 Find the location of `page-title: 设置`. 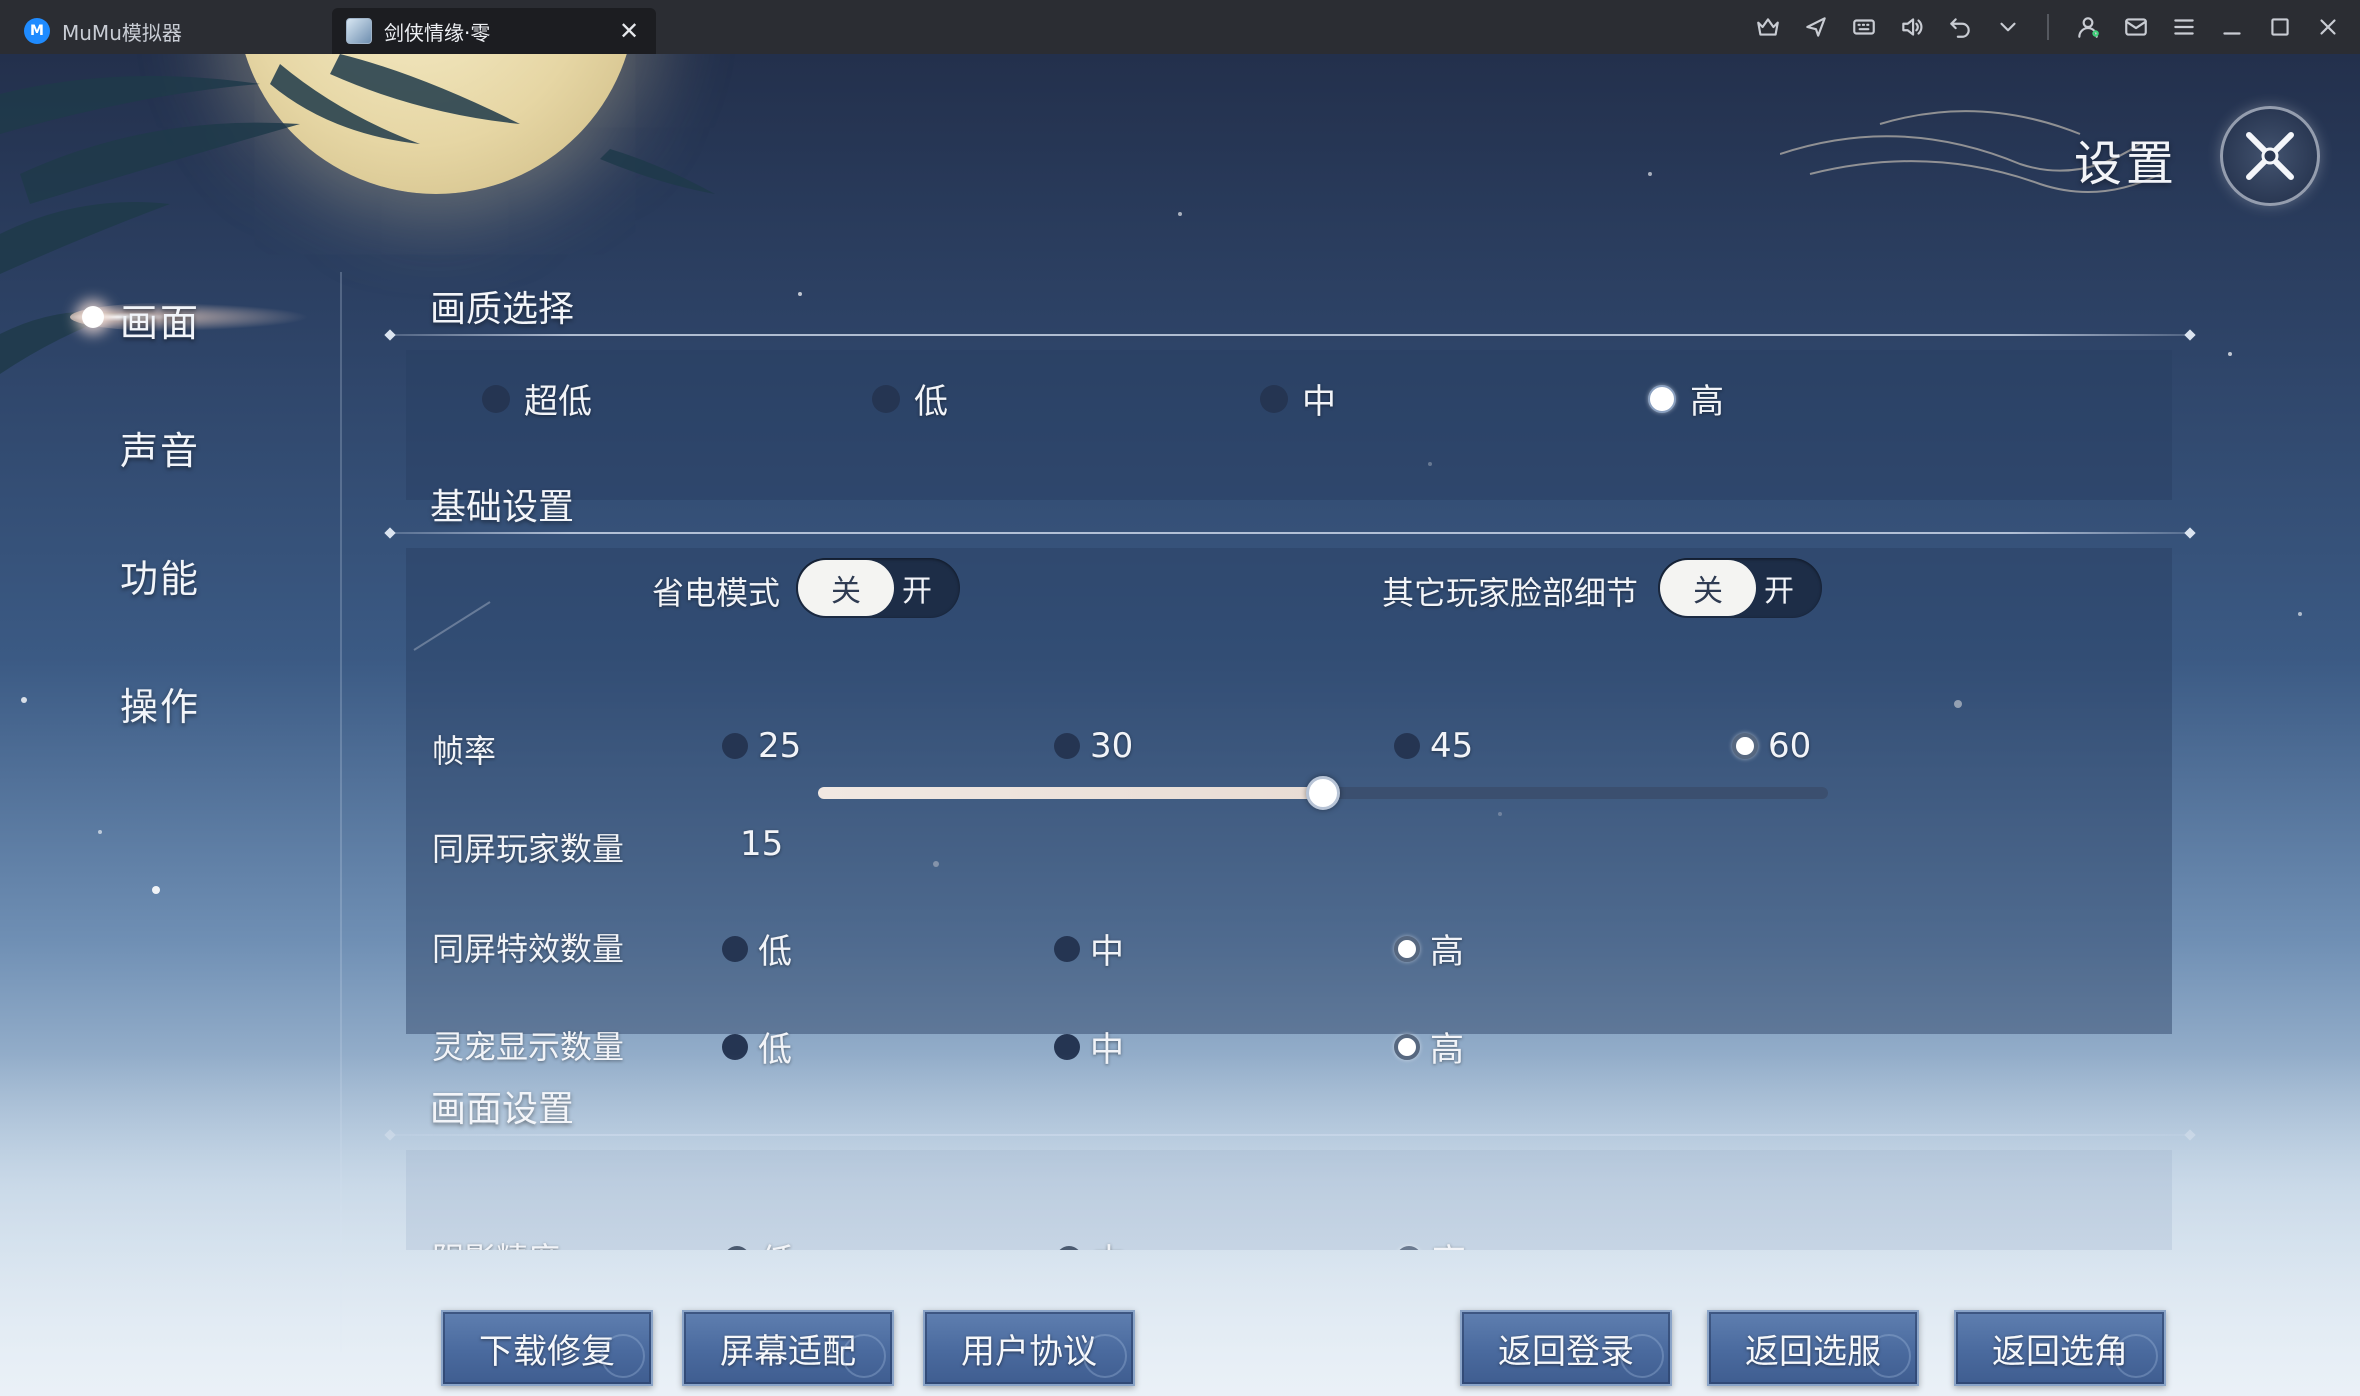

page-title: 设置 is located at coordinates (2126, 164).